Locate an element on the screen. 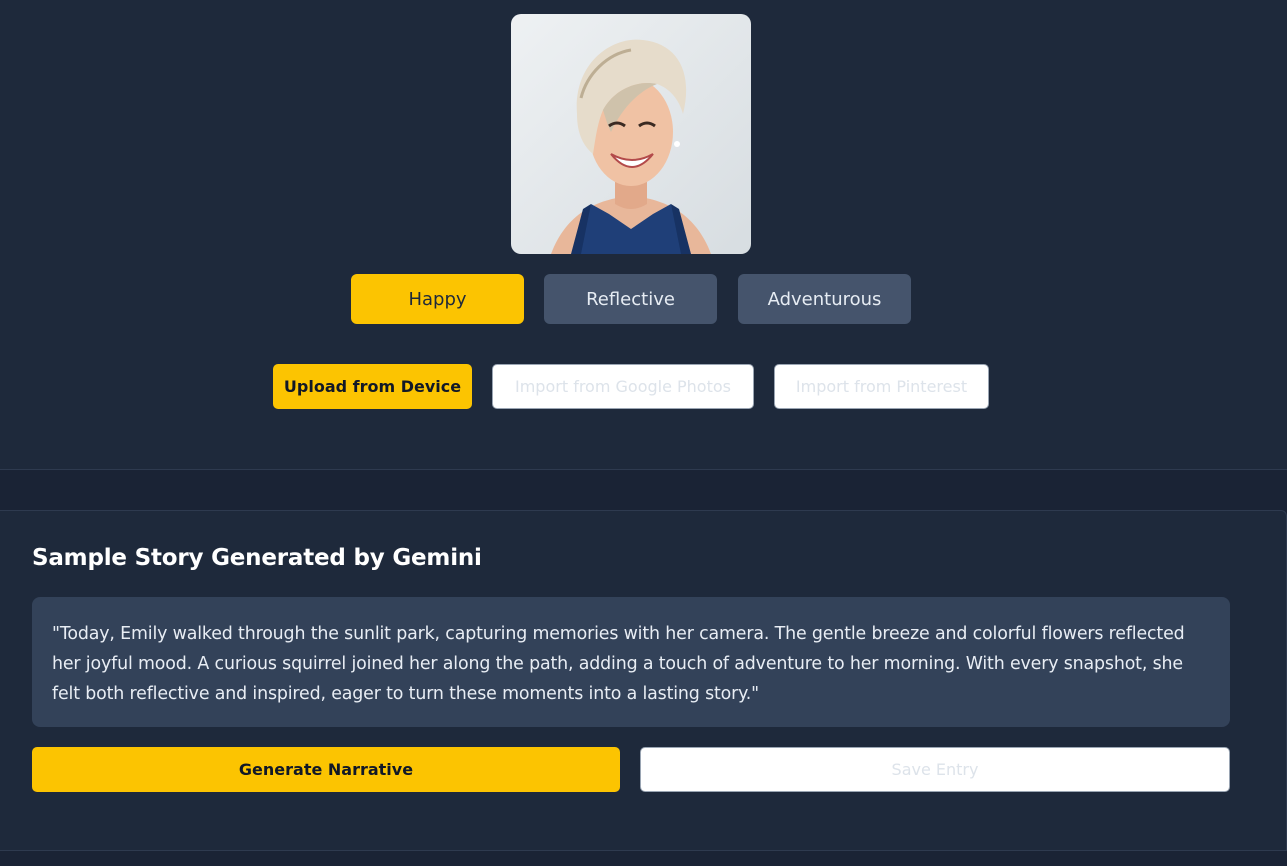  mood-adventurous-button: Adventurous is located at coordinates (824, 299).